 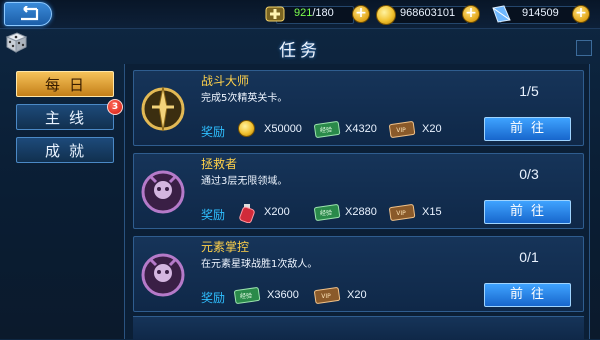 What do you see at coordinates (275, 14) in the screenshot?
I see `stamina-plus-icon` at bounding box center [275, 14].